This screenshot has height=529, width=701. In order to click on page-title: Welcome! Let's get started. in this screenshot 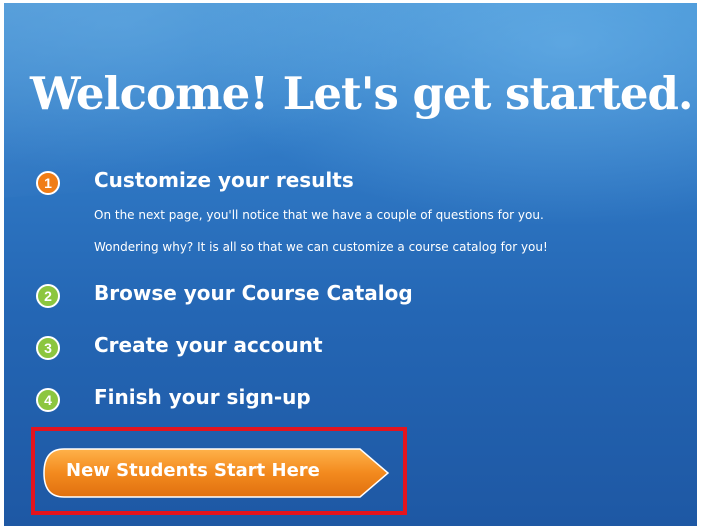, I will do `click(362, 93)`.